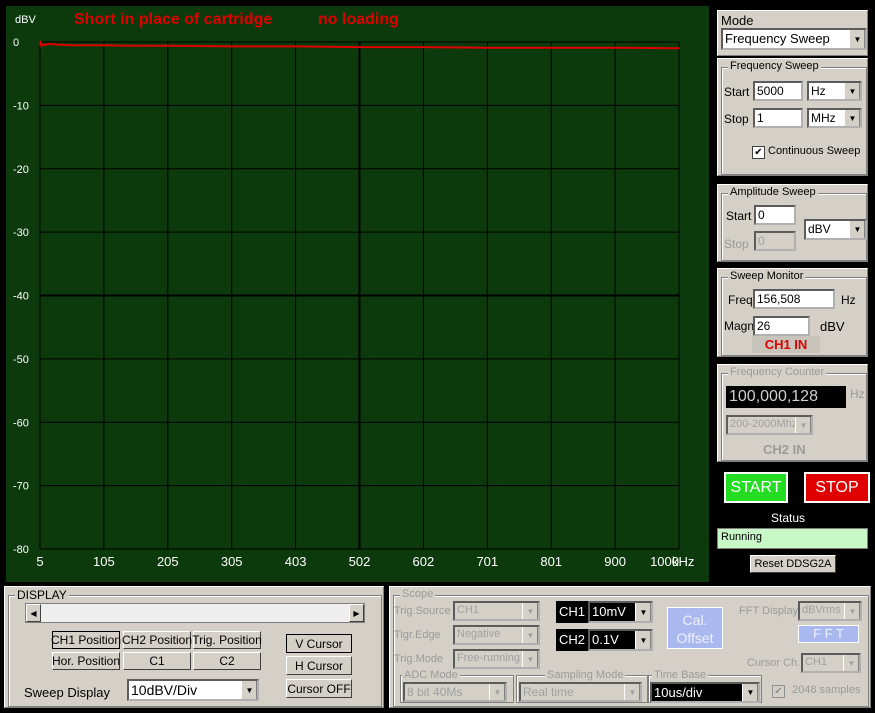  I want to click on trig-position-button: Trig. Position, so click(227, 640).